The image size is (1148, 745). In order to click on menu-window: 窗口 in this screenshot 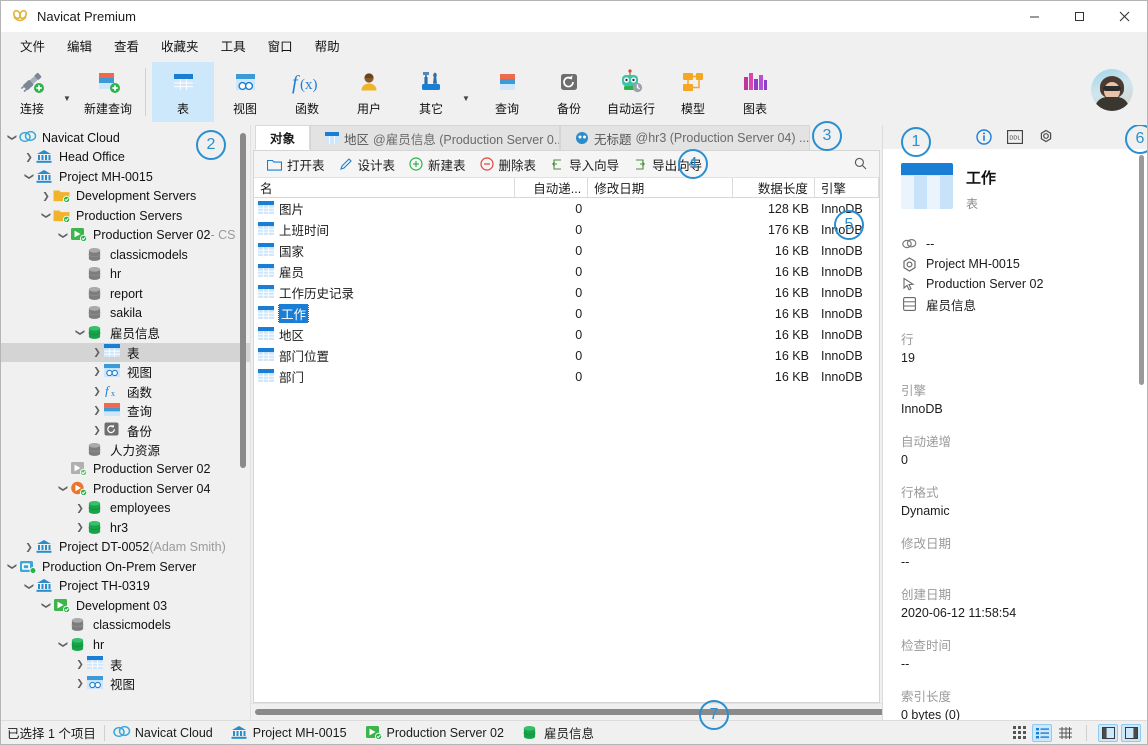, I will do `click(280, 45)`.